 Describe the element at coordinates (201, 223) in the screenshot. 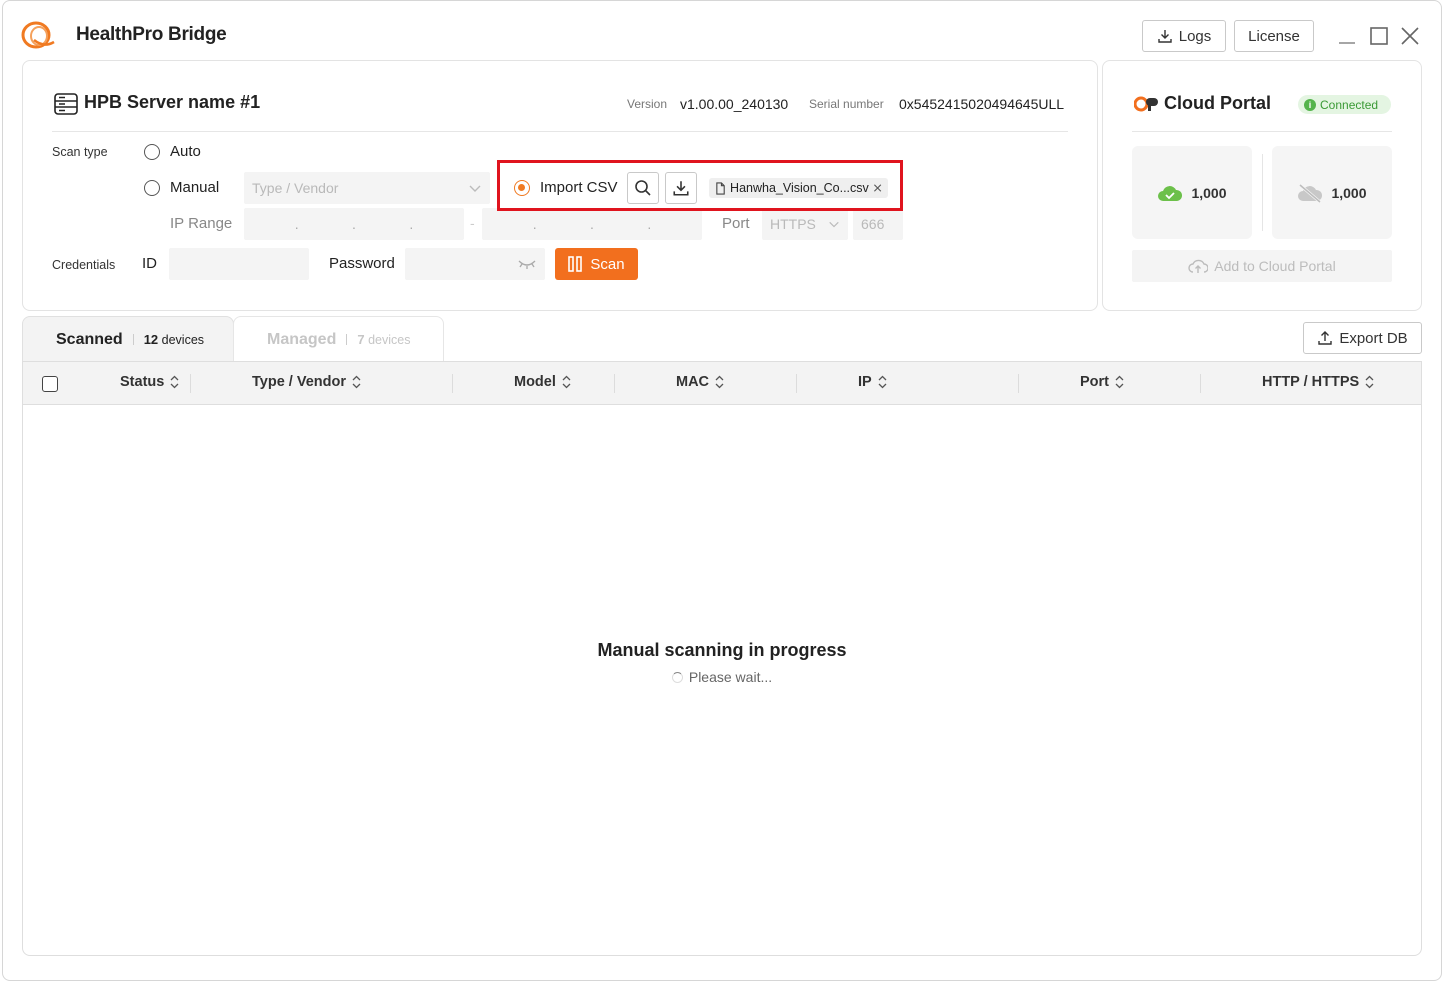

I see `ip-range-label: IP Range` at that location.